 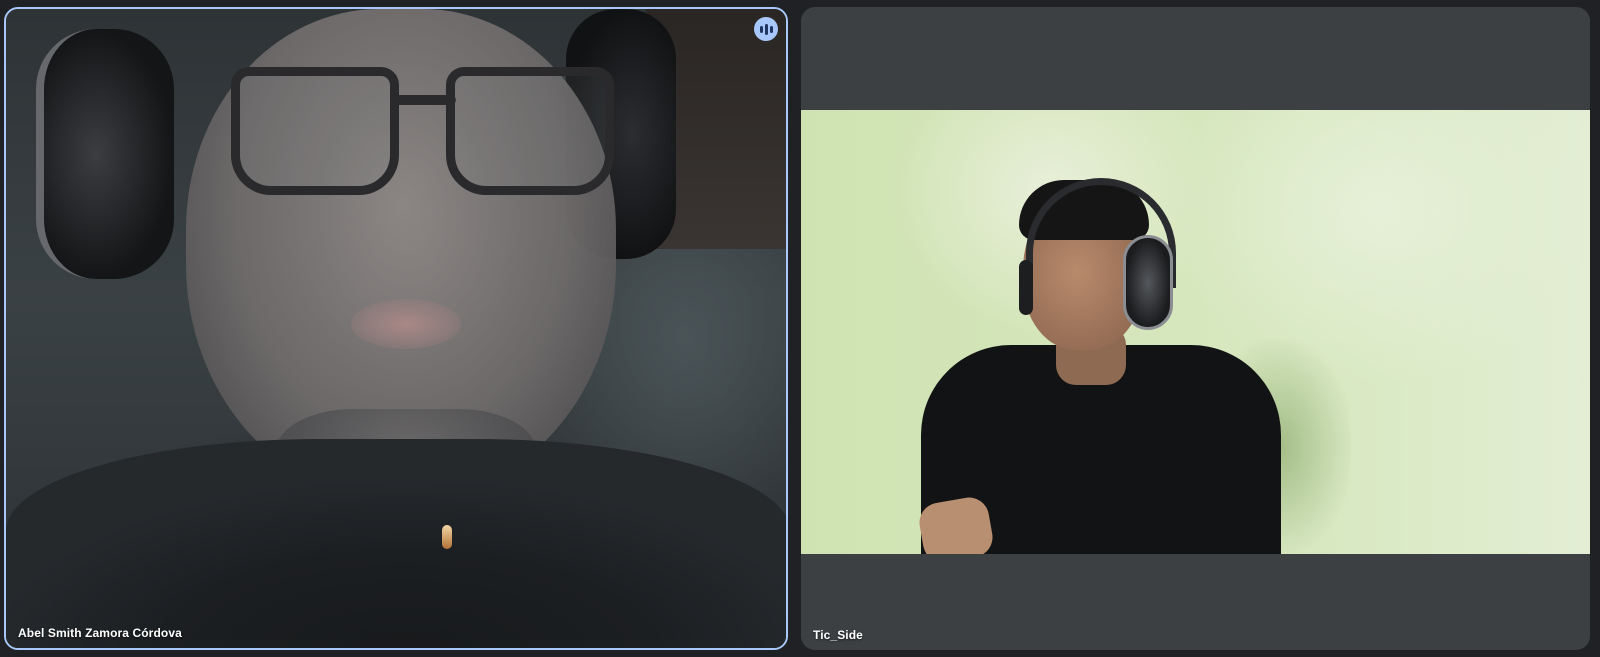 What do you see at coordinates (422, 129) in the screenshot?
I see `glasses` at bounding box center [422, 129].